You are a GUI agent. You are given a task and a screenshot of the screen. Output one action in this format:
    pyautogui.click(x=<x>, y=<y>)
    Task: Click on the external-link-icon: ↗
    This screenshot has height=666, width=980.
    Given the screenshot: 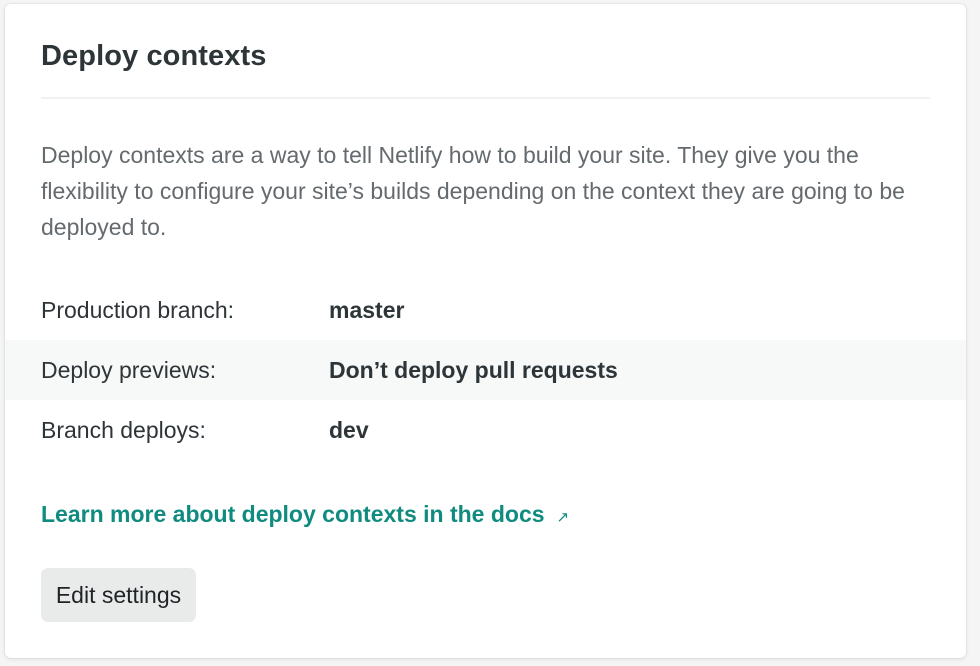 What is the action you would take?
    pyautogui.click(x=563, y=517)
    